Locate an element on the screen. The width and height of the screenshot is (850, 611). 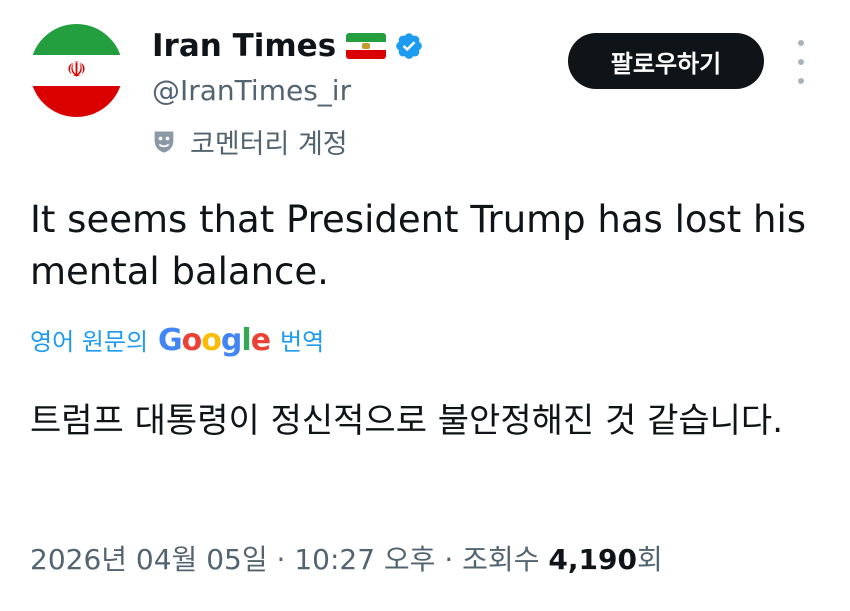
account-handle: @IranTimes_ir is located at coordinates (251, 90).